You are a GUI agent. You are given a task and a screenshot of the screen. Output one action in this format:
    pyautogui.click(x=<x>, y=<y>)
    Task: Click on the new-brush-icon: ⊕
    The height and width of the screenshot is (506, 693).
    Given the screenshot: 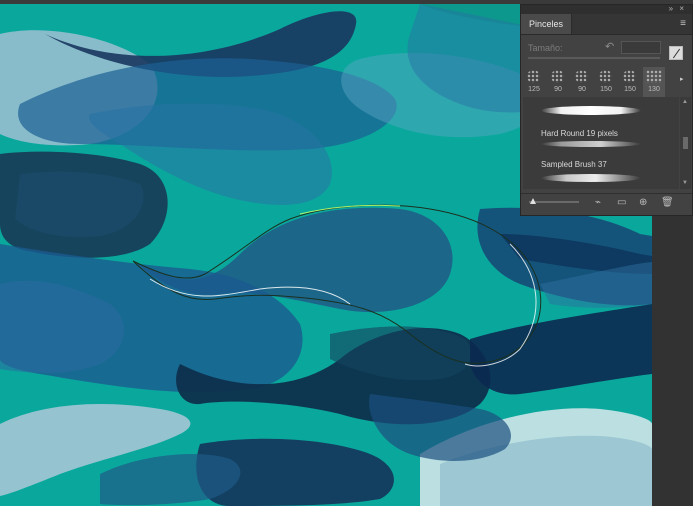 What is the action you would take?
    pyautogui.click(x=643, y=202)
    